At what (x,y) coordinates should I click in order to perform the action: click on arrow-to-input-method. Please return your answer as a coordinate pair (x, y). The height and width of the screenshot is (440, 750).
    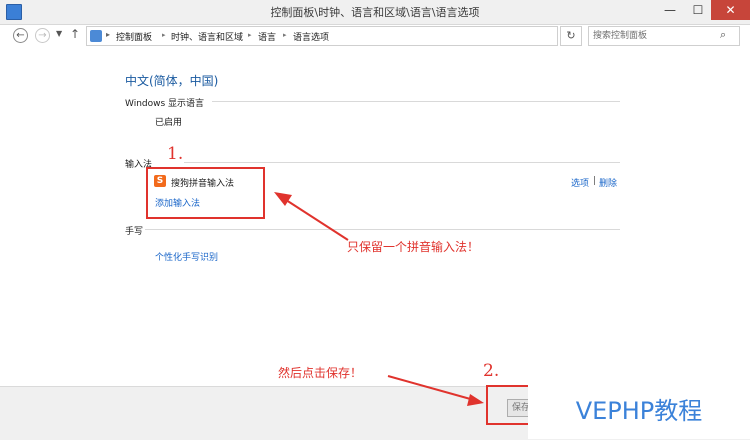
    Looking at the image, I should click on (311, 216).